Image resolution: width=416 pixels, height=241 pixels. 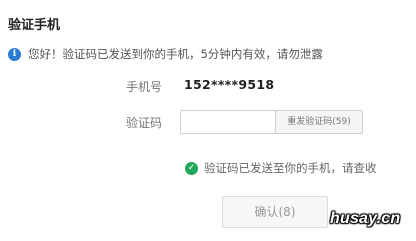 What do you see at coordinates (319, 122) in the screenshot?
I see `resend-code-button: 重发验证码(59)` at bounding box center [319, 122].